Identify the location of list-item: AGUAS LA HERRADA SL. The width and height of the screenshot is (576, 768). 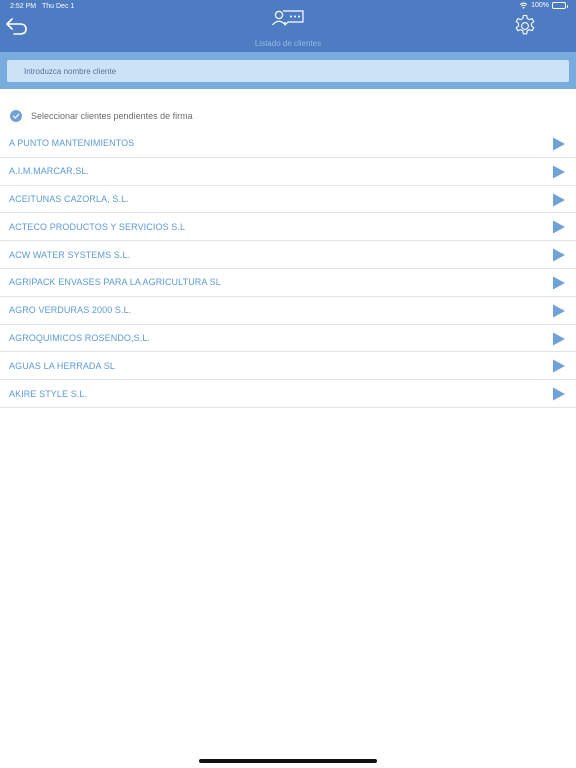
(288, 366).